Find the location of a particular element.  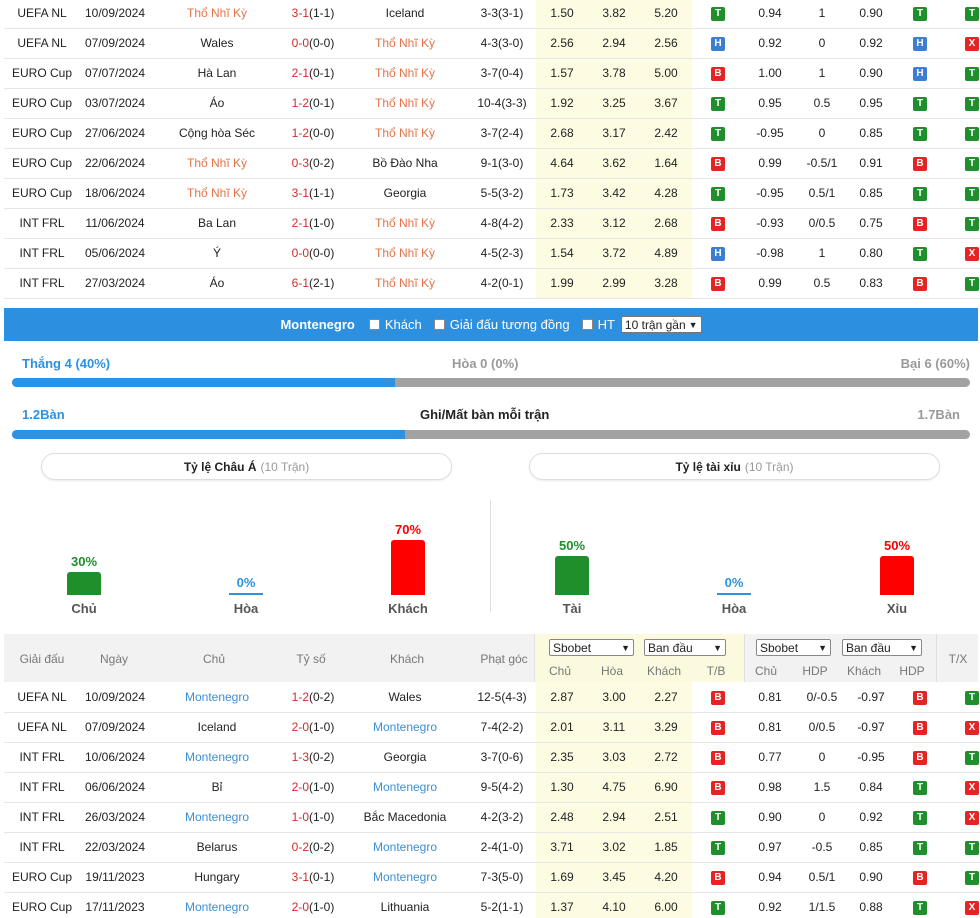

bookmaker-select-2: Sbobet ▼ is located at coordinates (793, 647).